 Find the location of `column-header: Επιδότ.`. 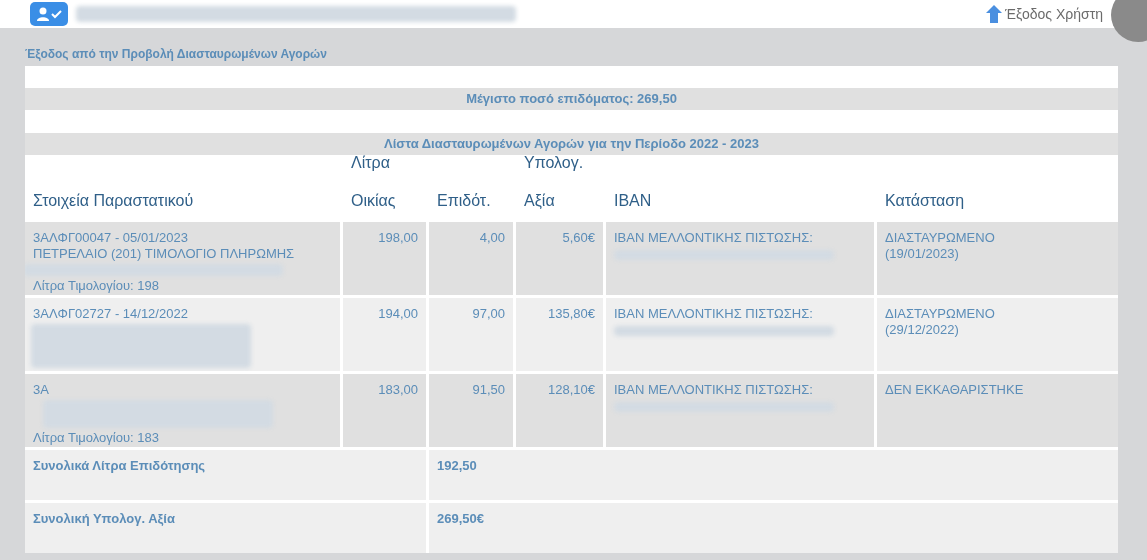

column-header: Επιδότ. is located at coordinates (464, 201).